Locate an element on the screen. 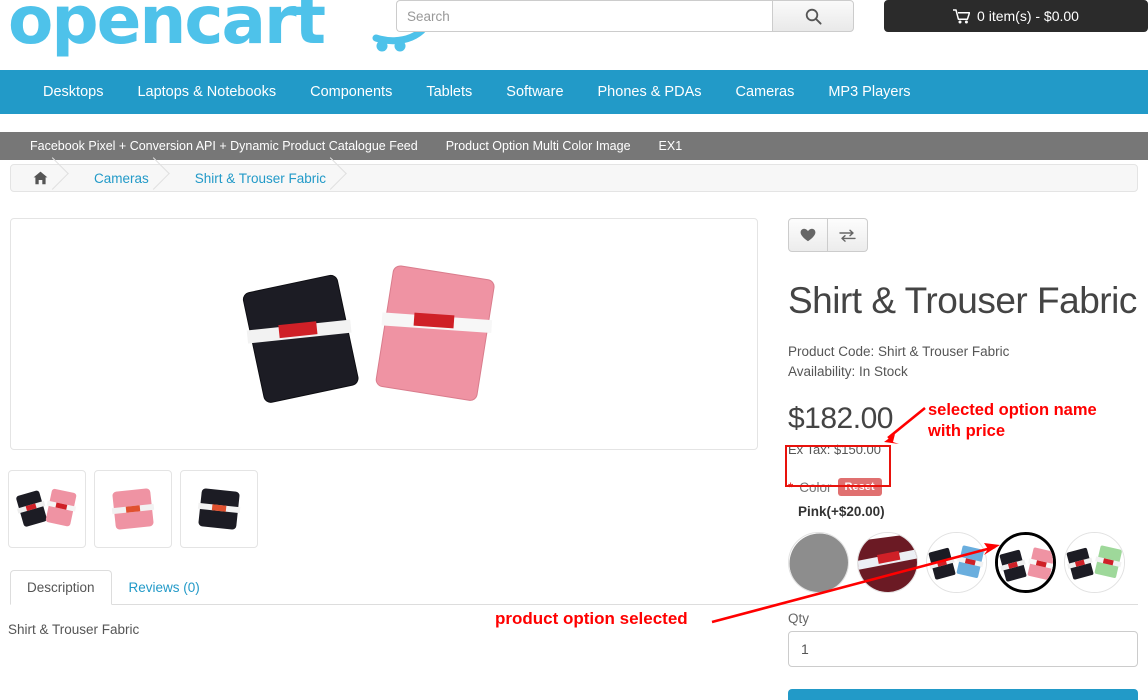 The height and width of the screenshot is (700, 1148). product-ex-tax: Ex Tax: $150.00 is located at coordinates (834, 450).